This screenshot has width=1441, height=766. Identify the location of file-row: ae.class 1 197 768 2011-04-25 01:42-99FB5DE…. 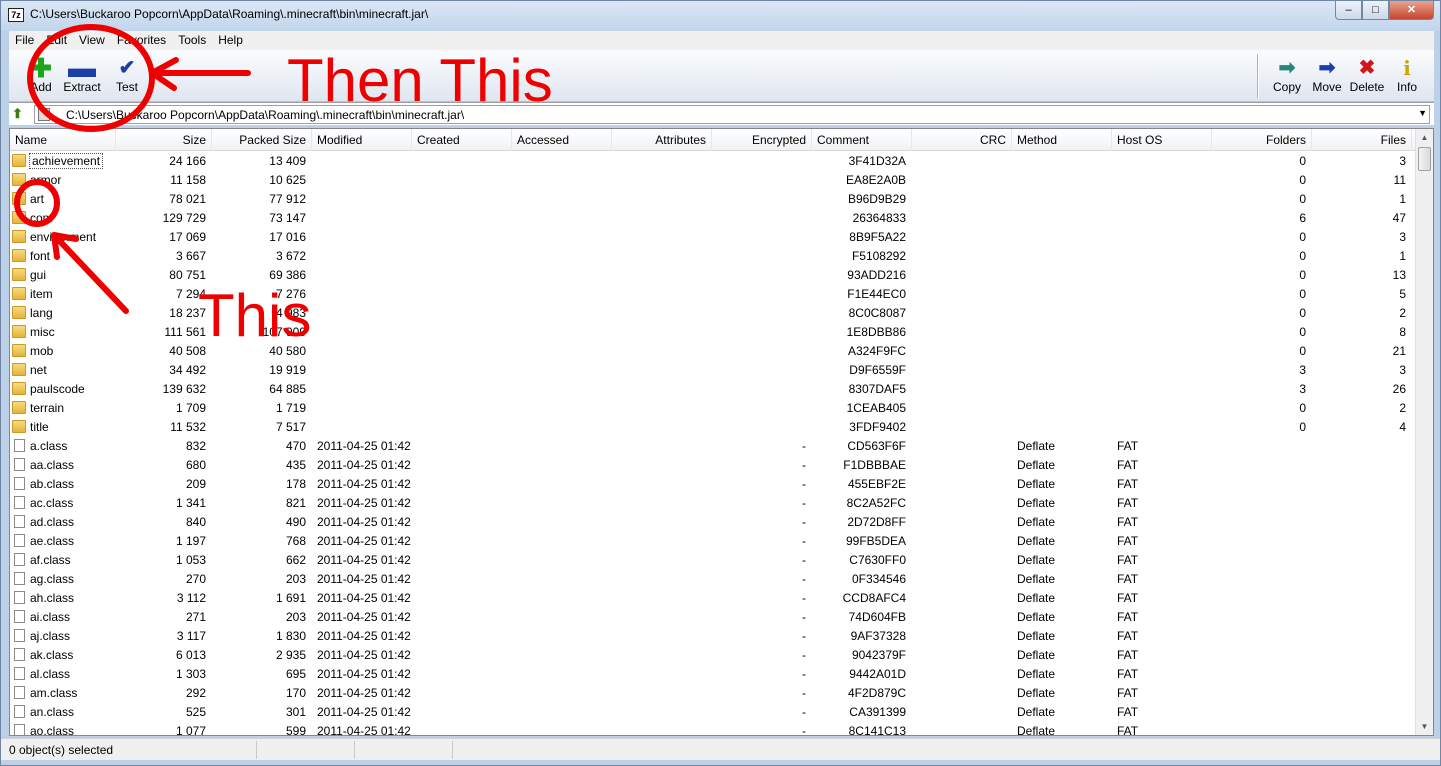
(712, 541).